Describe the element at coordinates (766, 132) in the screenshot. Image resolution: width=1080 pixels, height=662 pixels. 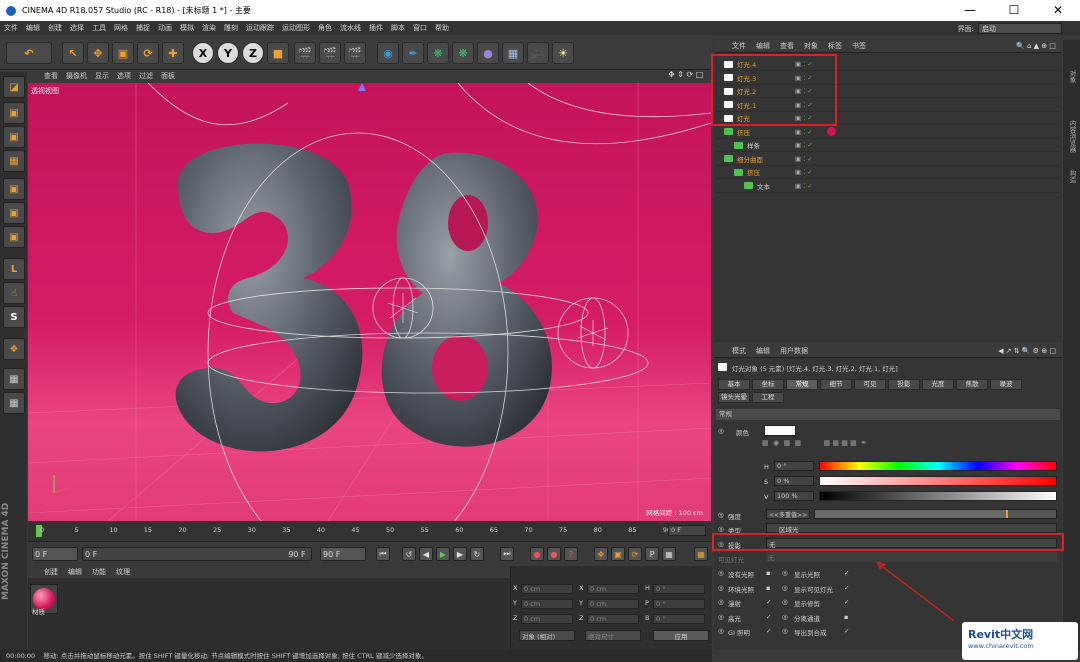
I see `object-name: 挤压` at that location.